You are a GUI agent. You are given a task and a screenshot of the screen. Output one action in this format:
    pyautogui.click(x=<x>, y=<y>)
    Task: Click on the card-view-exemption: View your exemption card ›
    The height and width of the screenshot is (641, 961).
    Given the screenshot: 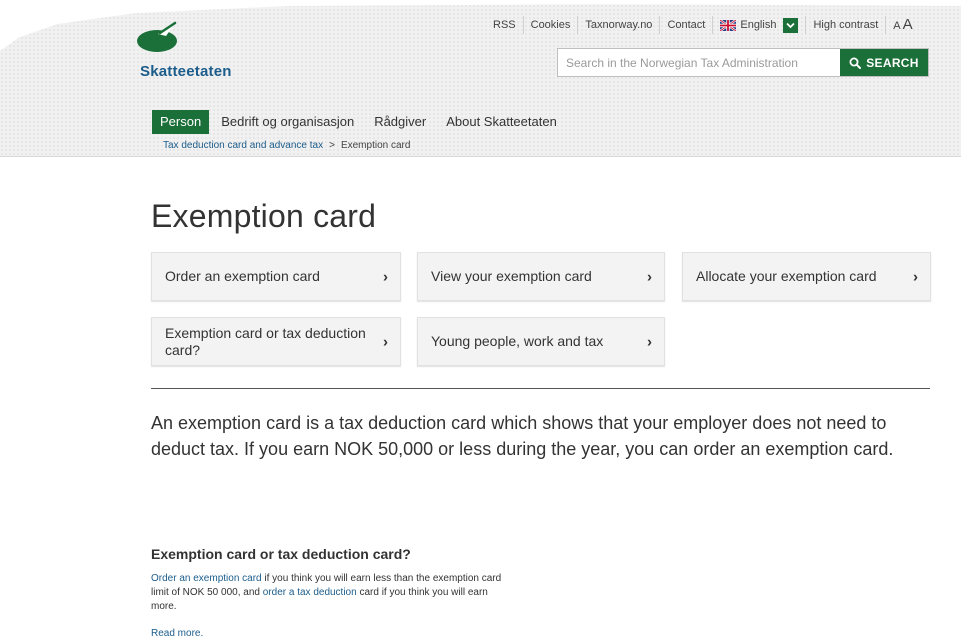 What is the action you would take?
    pyautogui.click(x=541, y=276)
    